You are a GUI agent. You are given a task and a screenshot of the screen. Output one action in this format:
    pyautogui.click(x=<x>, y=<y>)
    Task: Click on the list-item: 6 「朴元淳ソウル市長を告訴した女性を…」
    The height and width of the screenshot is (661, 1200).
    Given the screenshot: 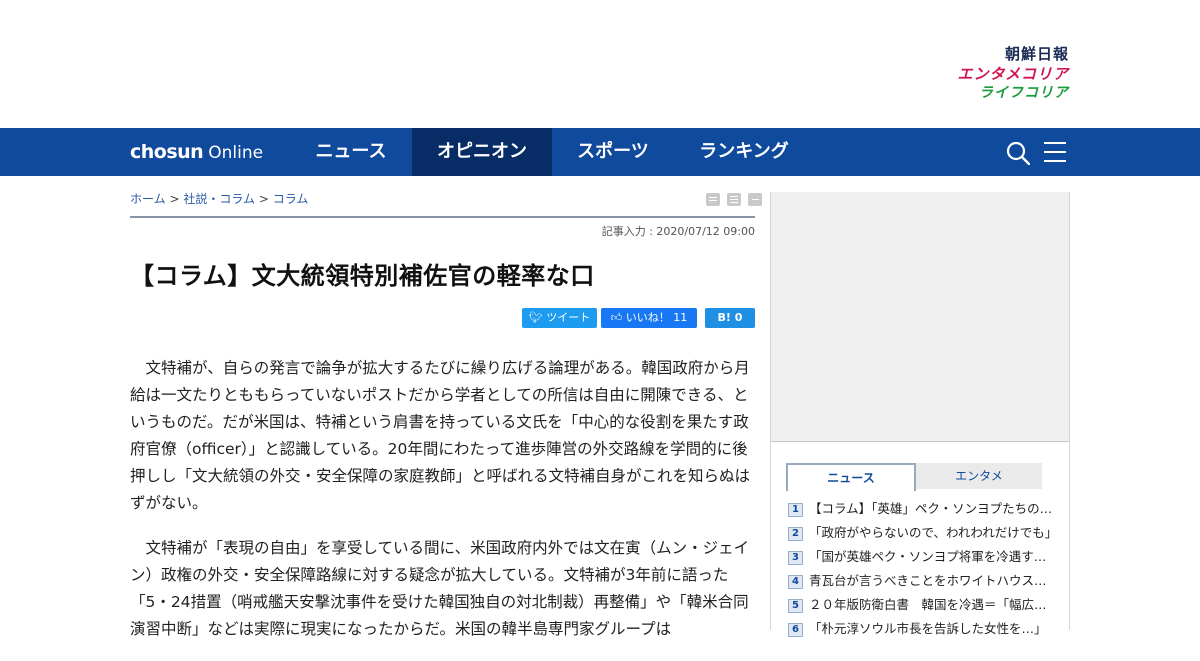 What is the action you would take?
    pyautogui.click(x=923, y=629)
    